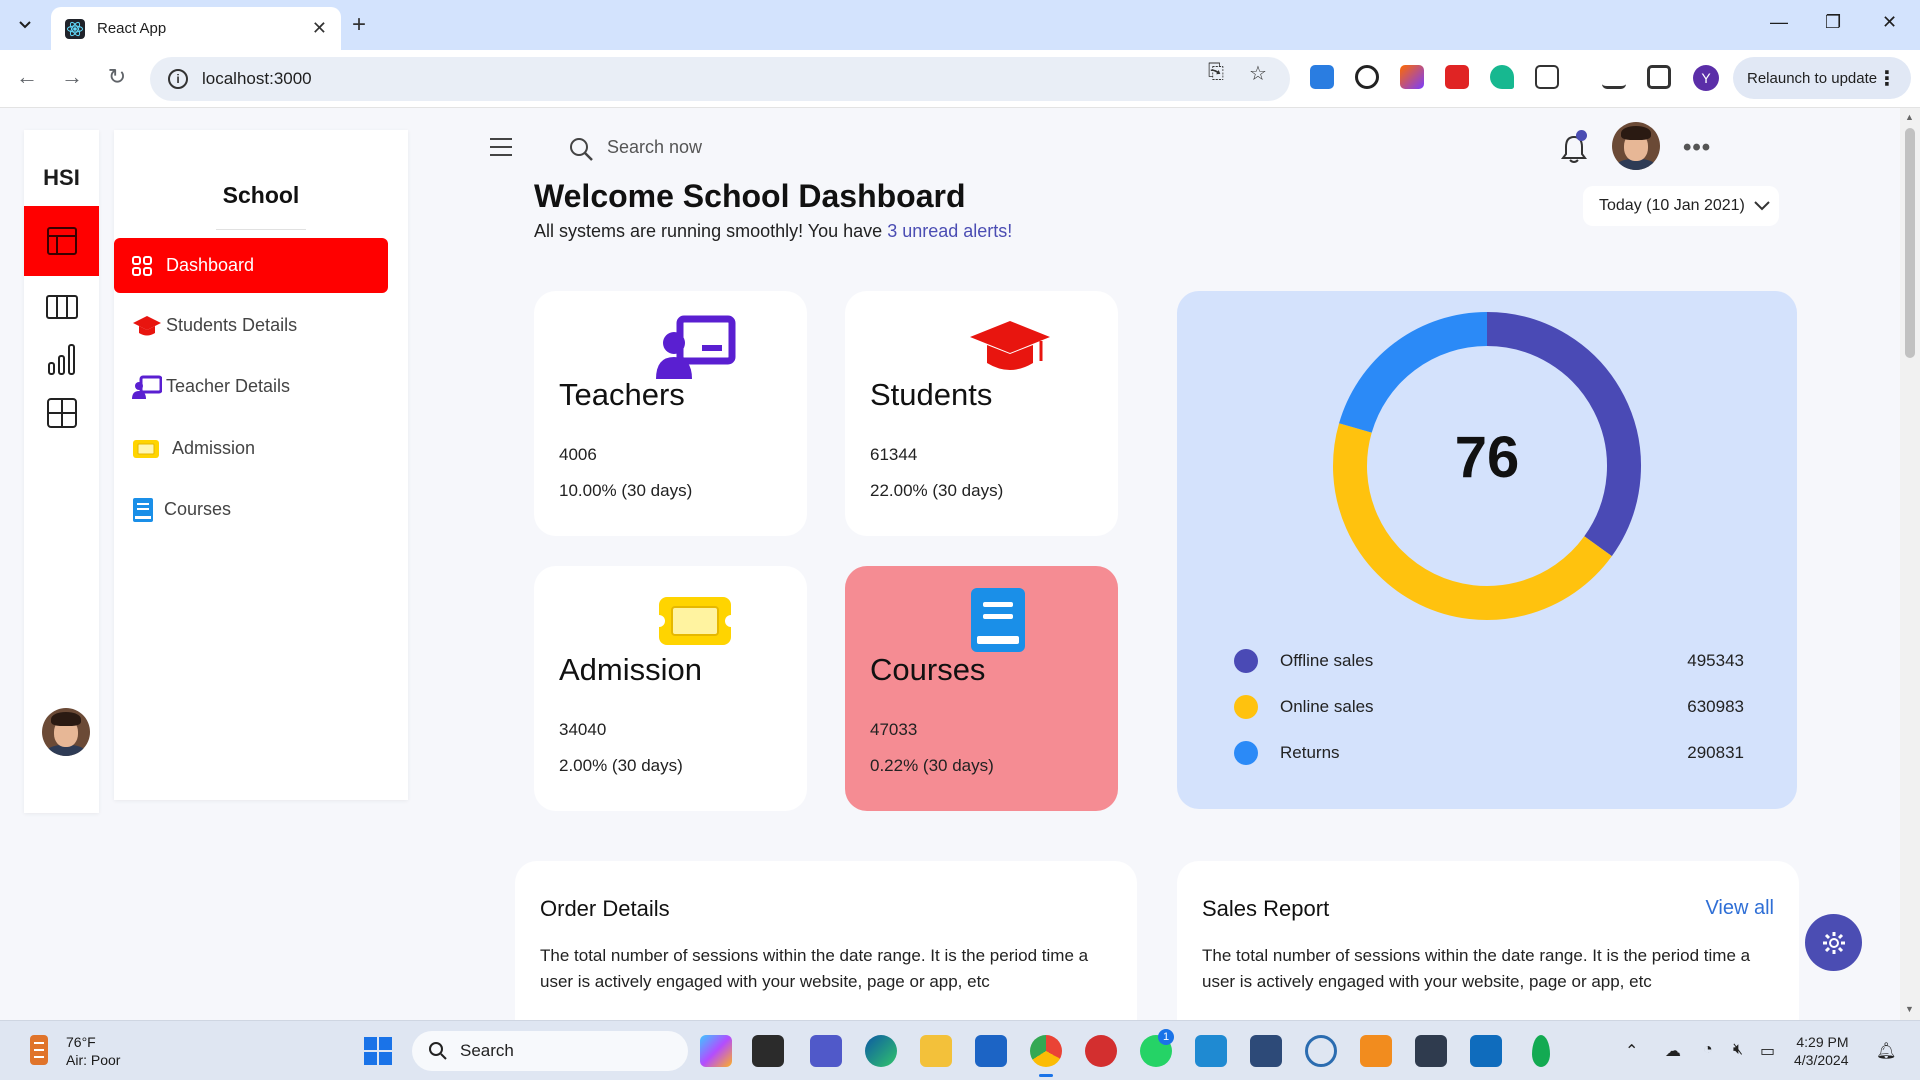 Image resolution: width=1920 pixels, height=1080 pixels. I want to click on orange-app-icon, so click(1376, 1051).